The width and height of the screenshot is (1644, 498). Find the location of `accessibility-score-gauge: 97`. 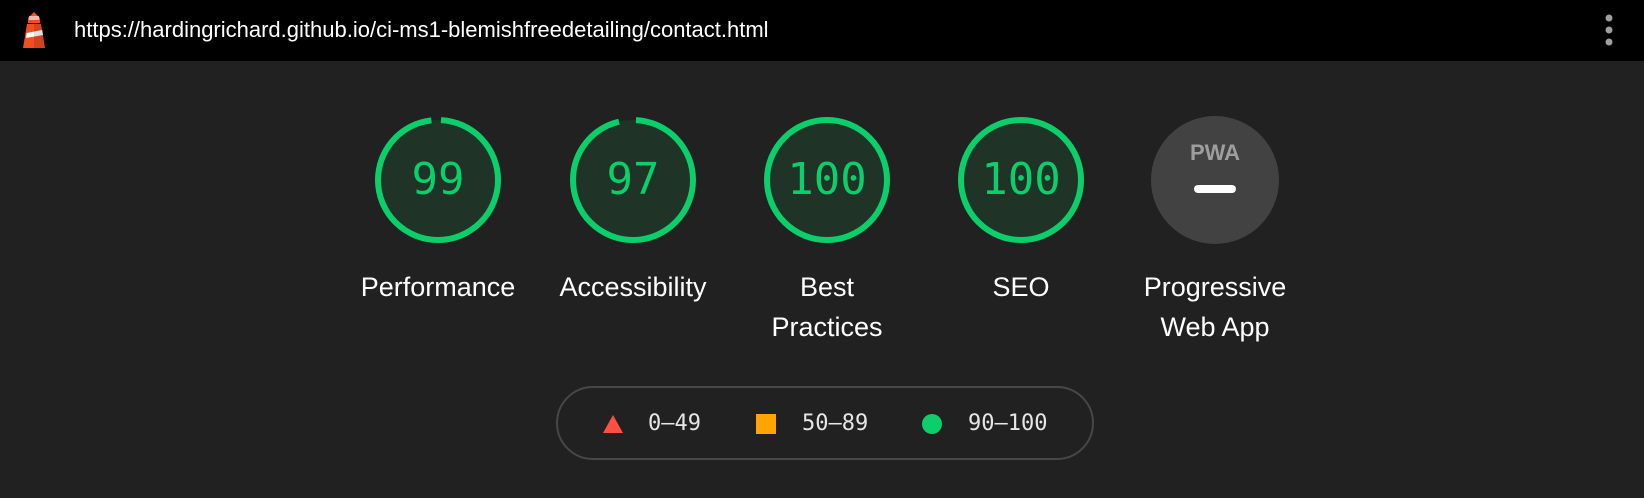

accessibility-score-gauge: 97 is located at coordinates (633, 180).